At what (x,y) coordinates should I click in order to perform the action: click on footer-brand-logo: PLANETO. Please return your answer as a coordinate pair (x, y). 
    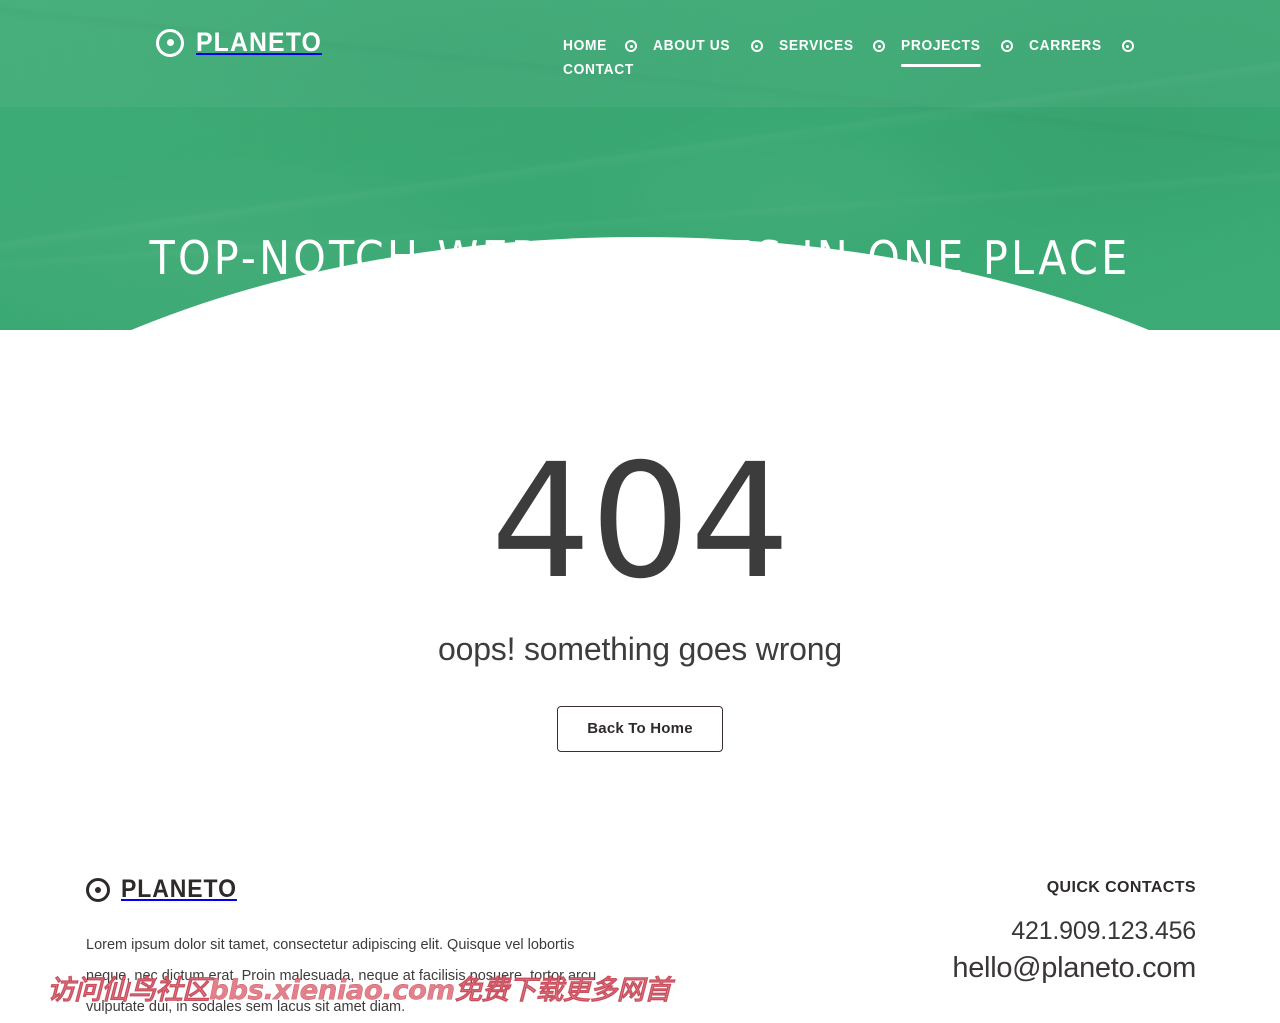
    Looking at the image, I should click on (356, 889).